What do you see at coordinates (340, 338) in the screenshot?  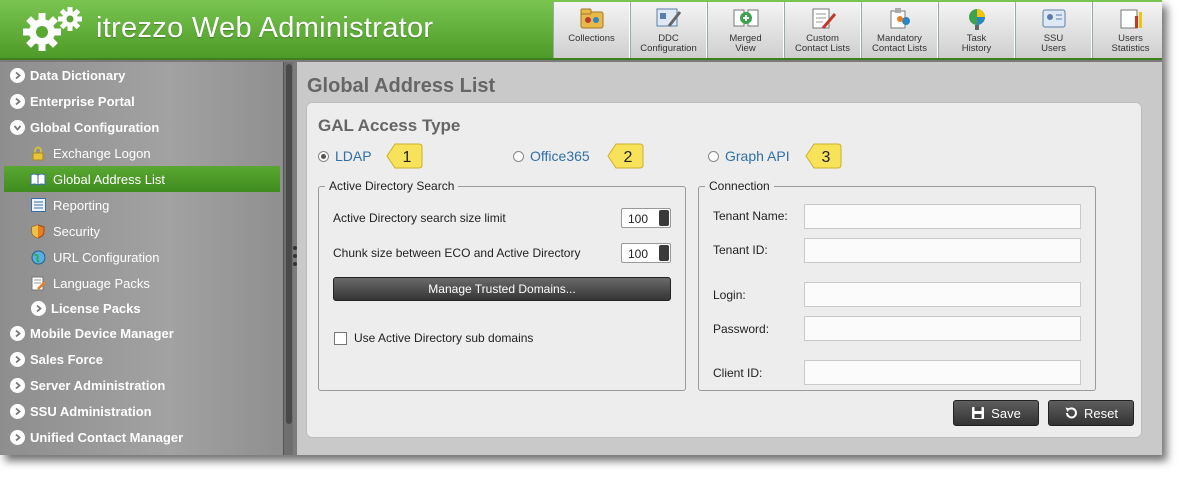 I see `ad-subdomains-checkbox` at bounding box center [340, 338].